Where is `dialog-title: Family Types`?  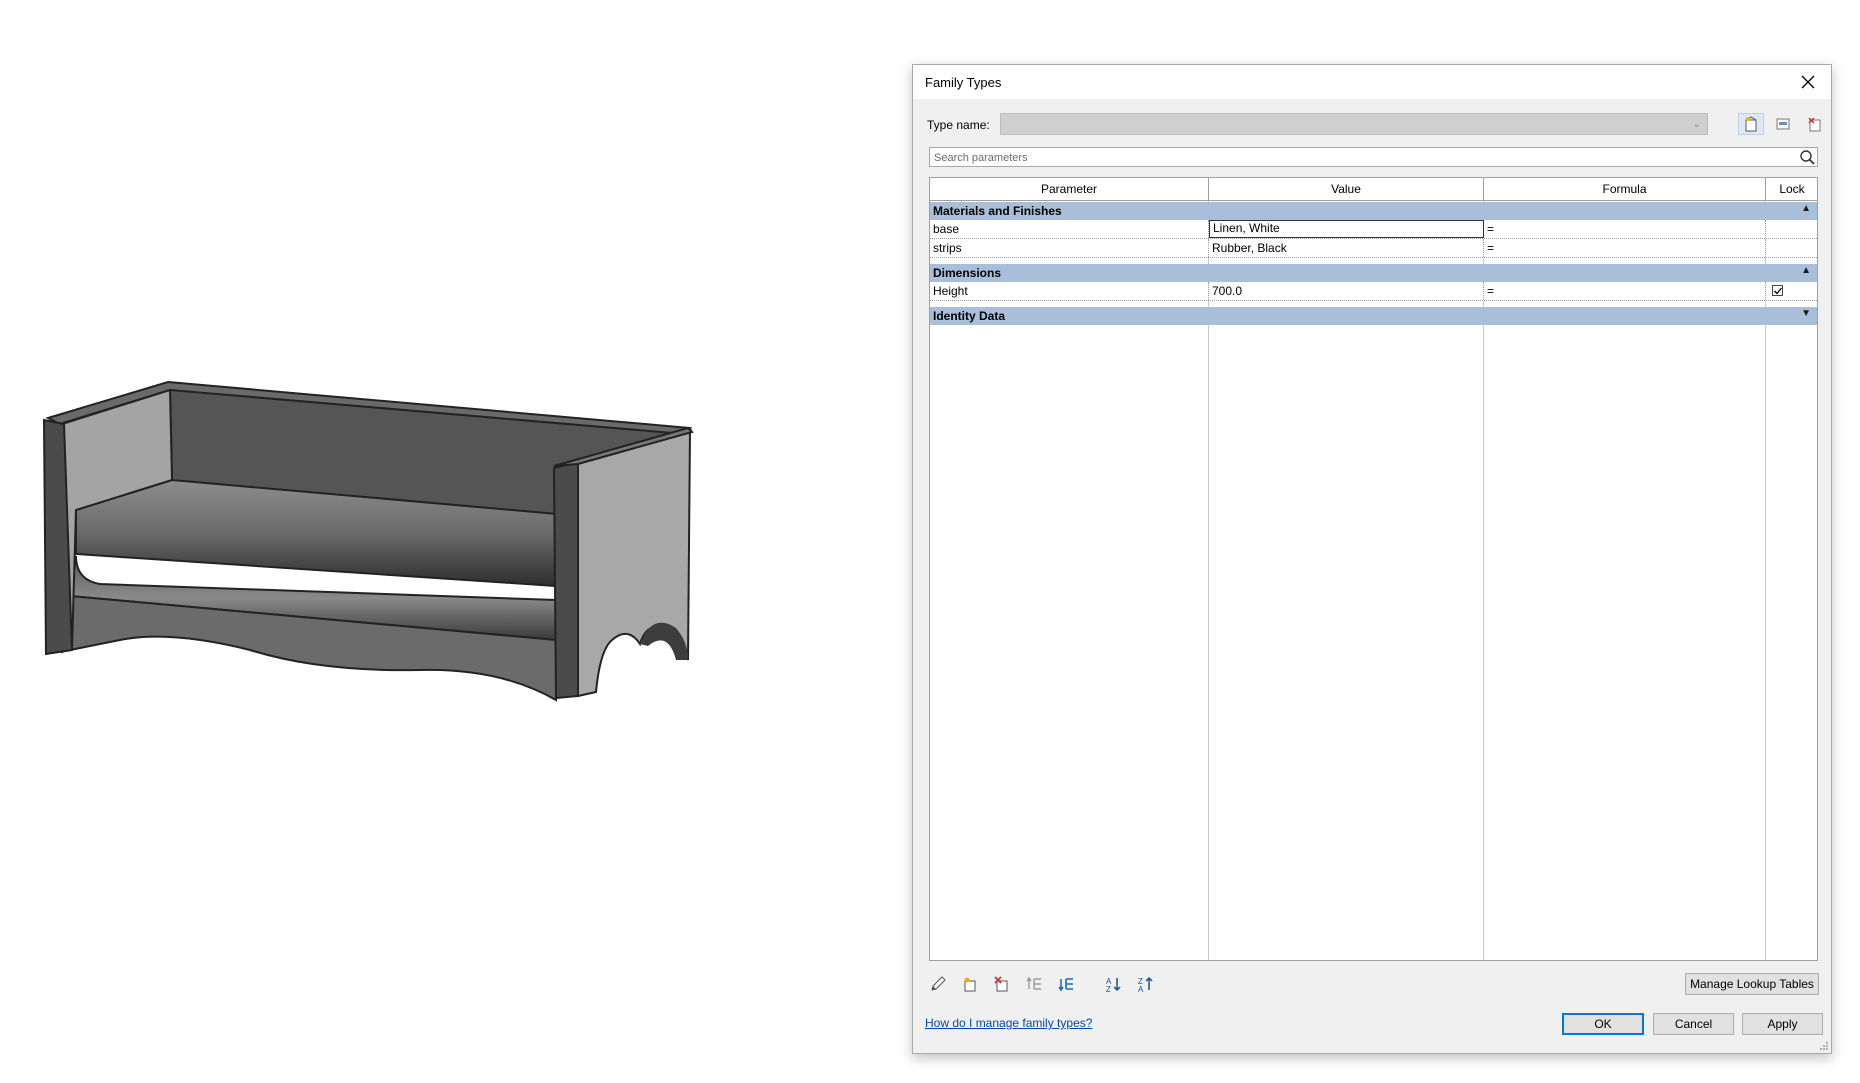 dialog-title: Family Types is located at coordinates (963, 82).